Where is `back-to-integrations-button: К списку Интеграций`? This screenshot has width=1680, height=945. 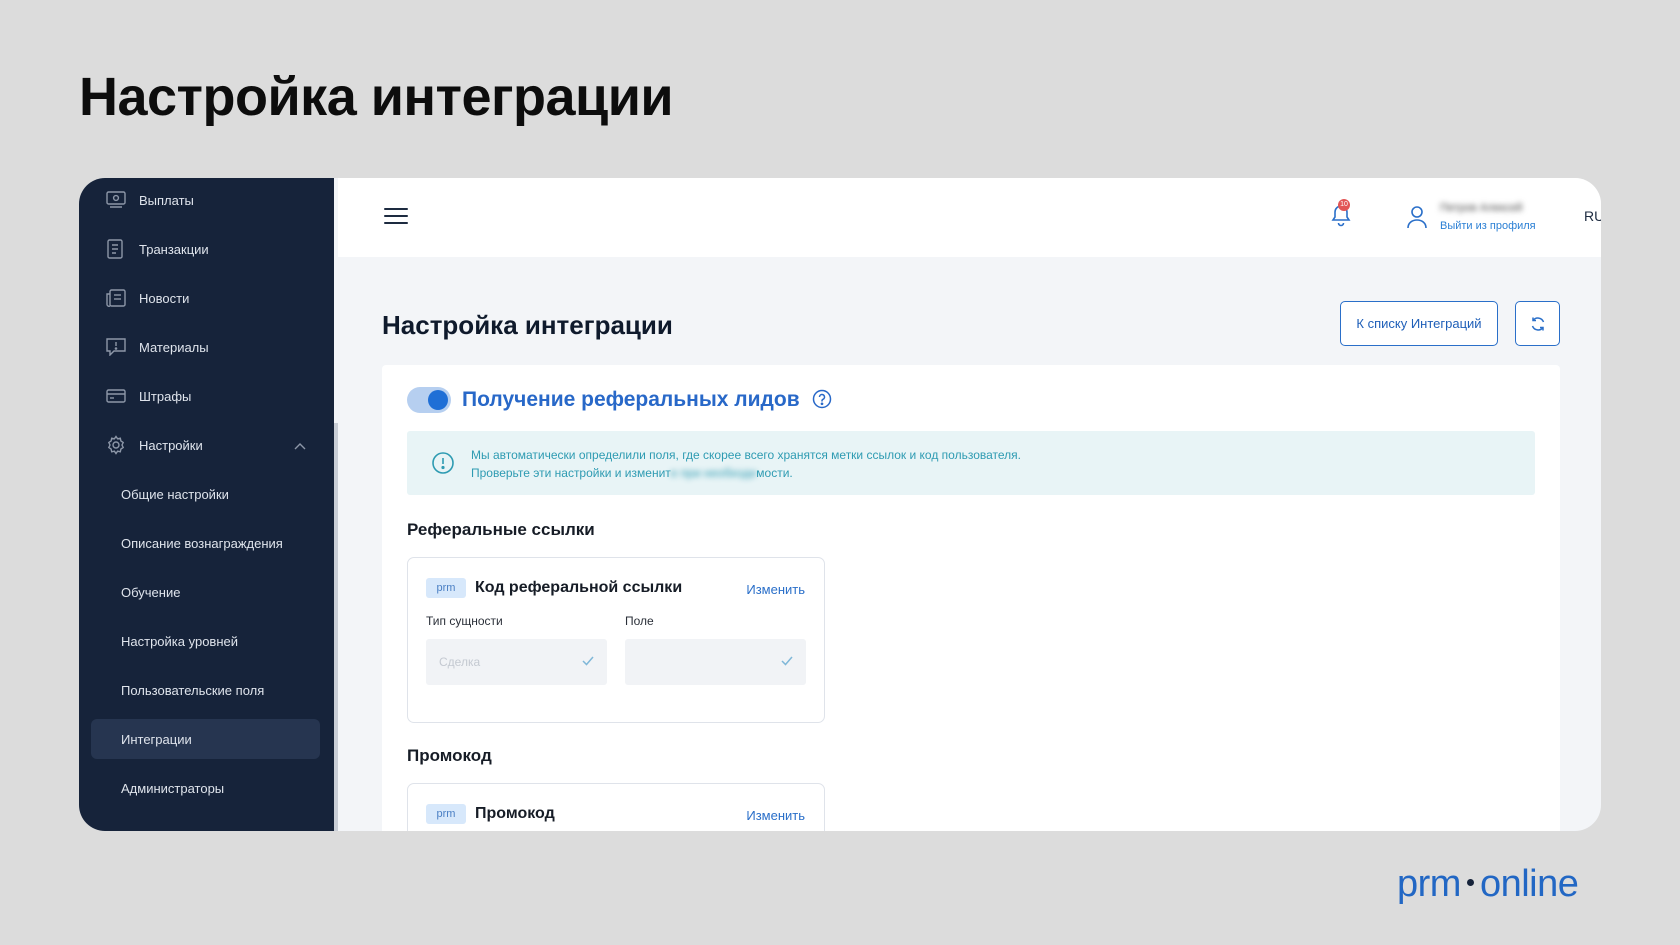 back-to-integrations-button: К списку Интеграций is located at coordinates (1419, 323).